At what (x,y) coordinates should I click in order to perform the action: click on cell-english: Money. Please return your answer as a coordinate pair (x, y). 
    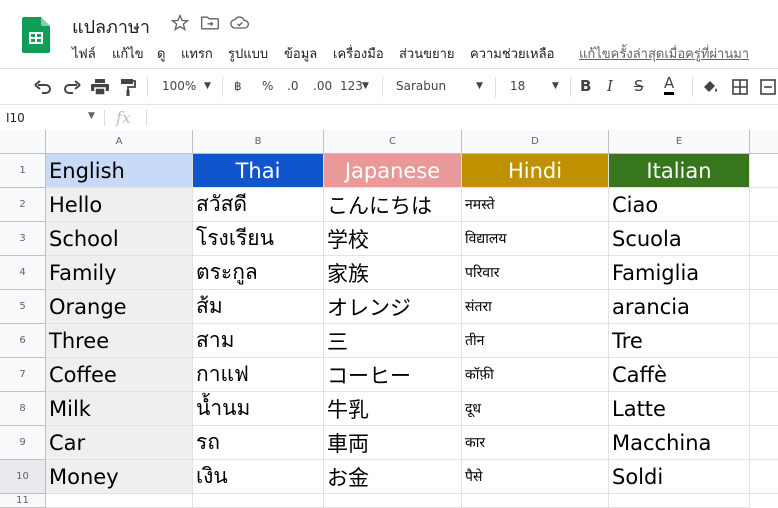
    Looking at the image, I should click on (119, 477).